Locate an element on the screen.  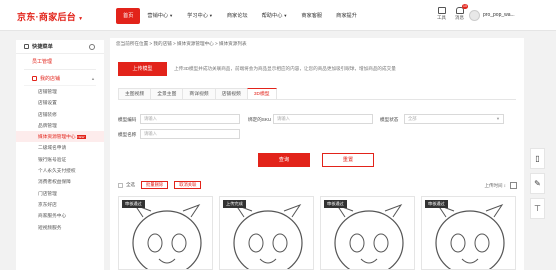
sidebar-item-2: 店铺装修 is located at coordinates (60, 114).